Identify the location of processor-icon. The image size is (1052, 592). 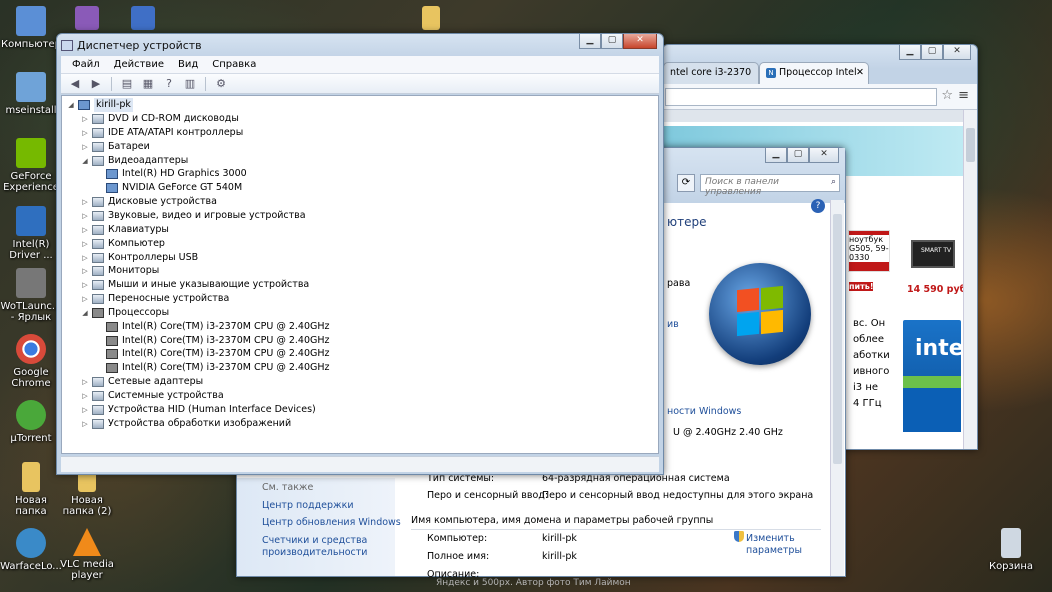
(112, 326).